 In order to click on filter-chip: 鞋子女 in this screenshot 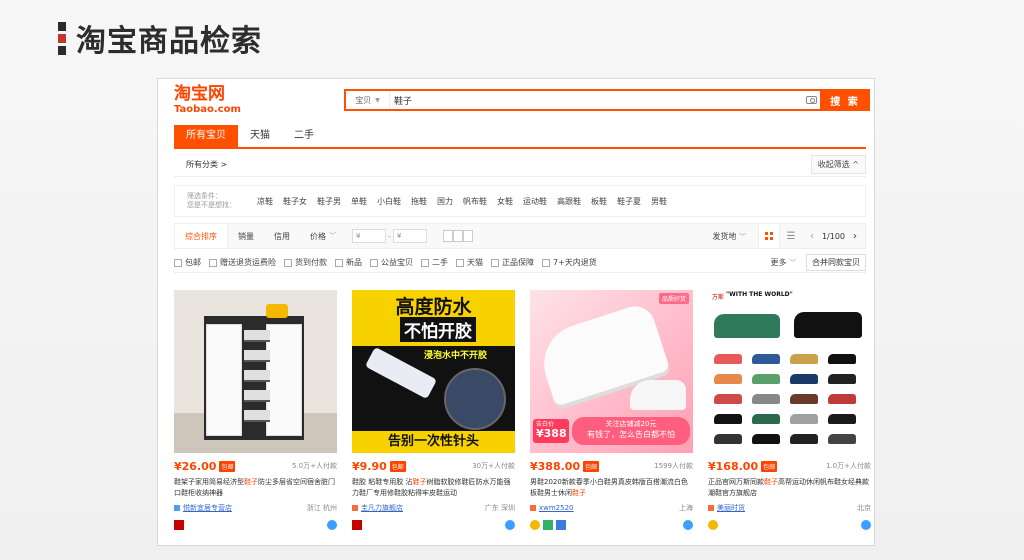, I will do `click(295, 201)`.